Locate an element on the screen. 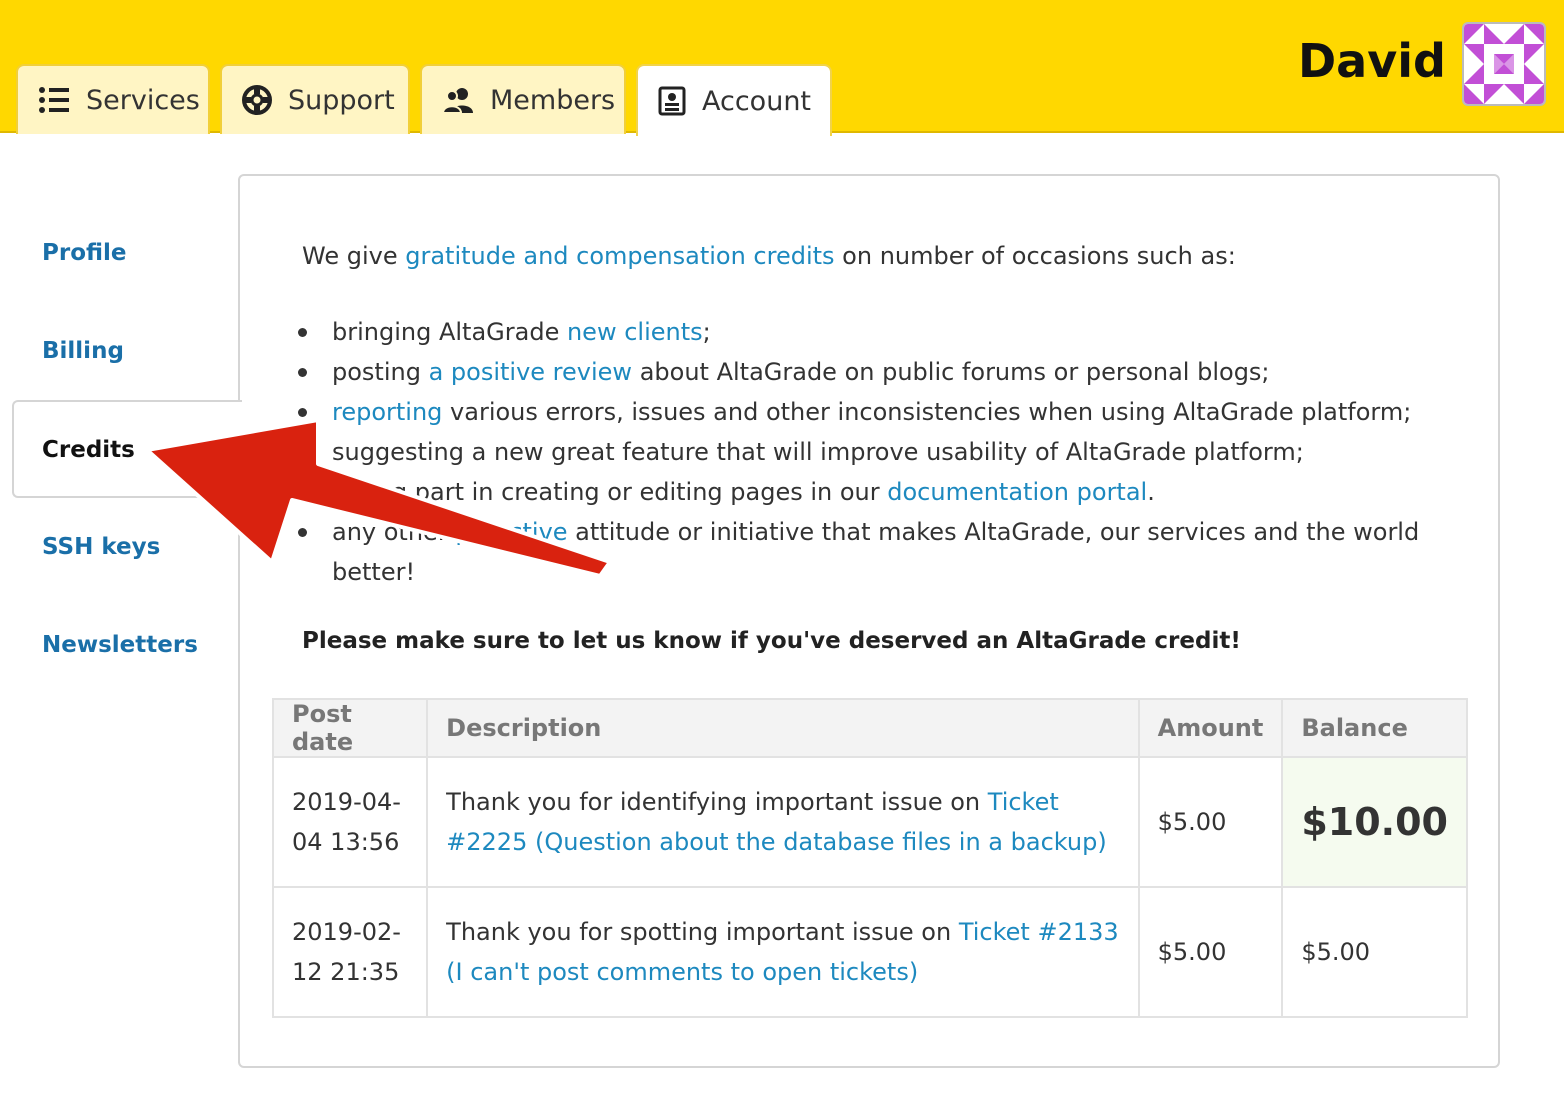 This screenshot has height=1098, width=1564. tab-services: Services is located at coordinates (113, 99).